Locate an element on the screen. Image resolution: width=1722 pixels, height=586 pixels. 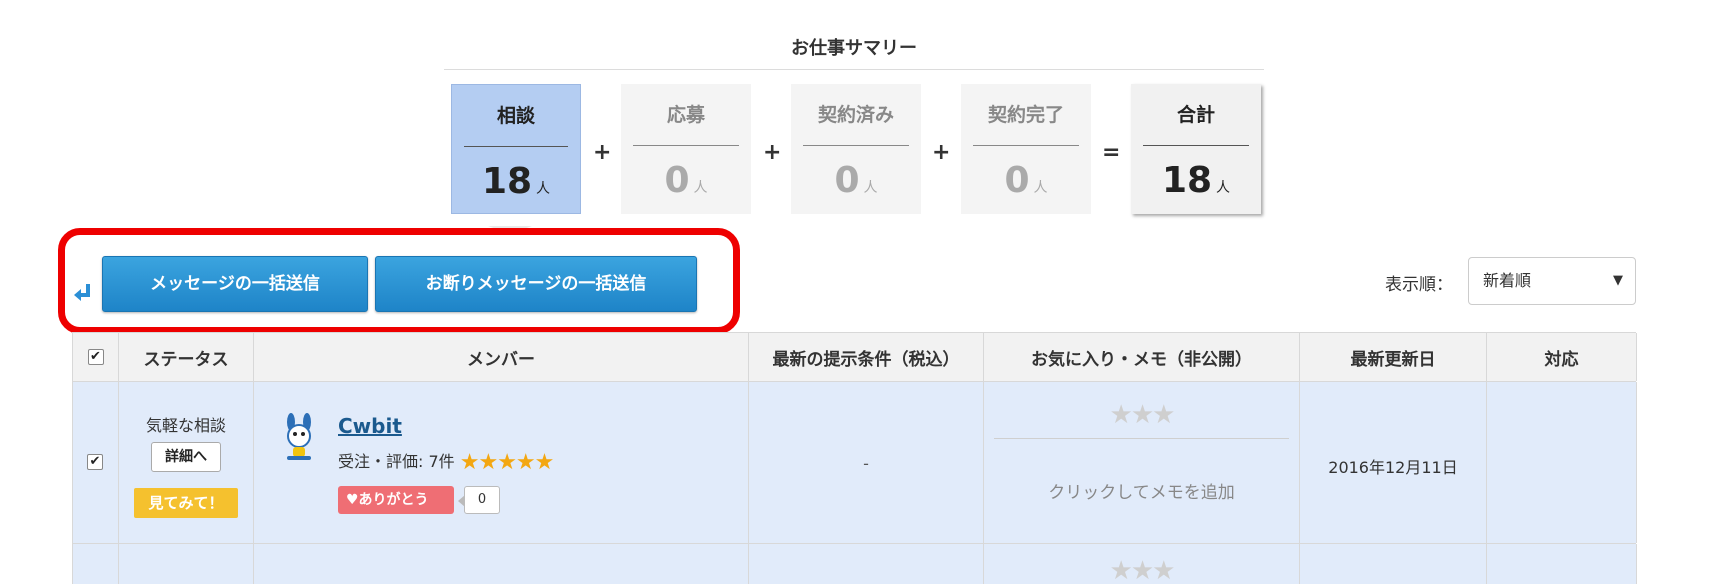
card-label: 相談 is located at coordinates (515, 116).